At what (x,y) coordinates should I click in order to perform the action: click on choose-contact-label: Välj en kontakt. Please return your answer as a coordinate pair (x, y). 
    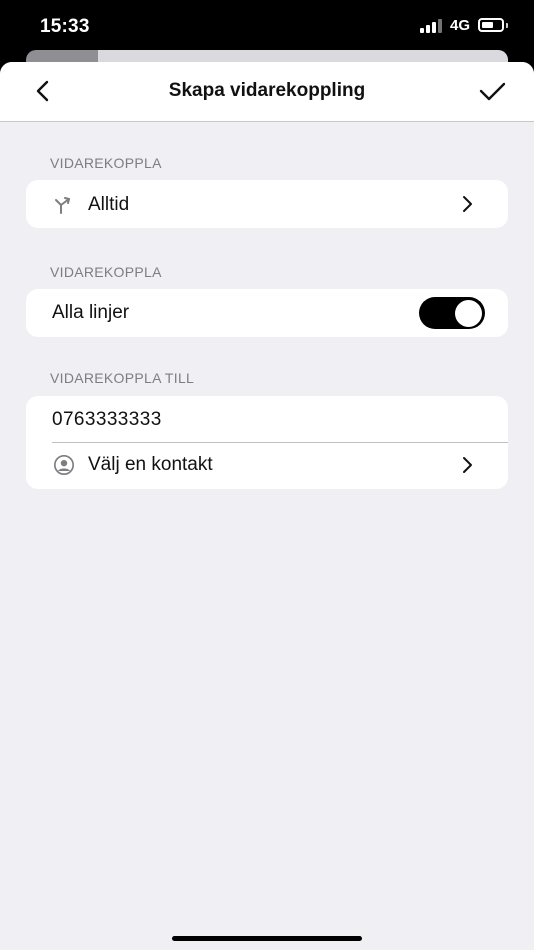
    Looking at the image, I should click on (150, 464).